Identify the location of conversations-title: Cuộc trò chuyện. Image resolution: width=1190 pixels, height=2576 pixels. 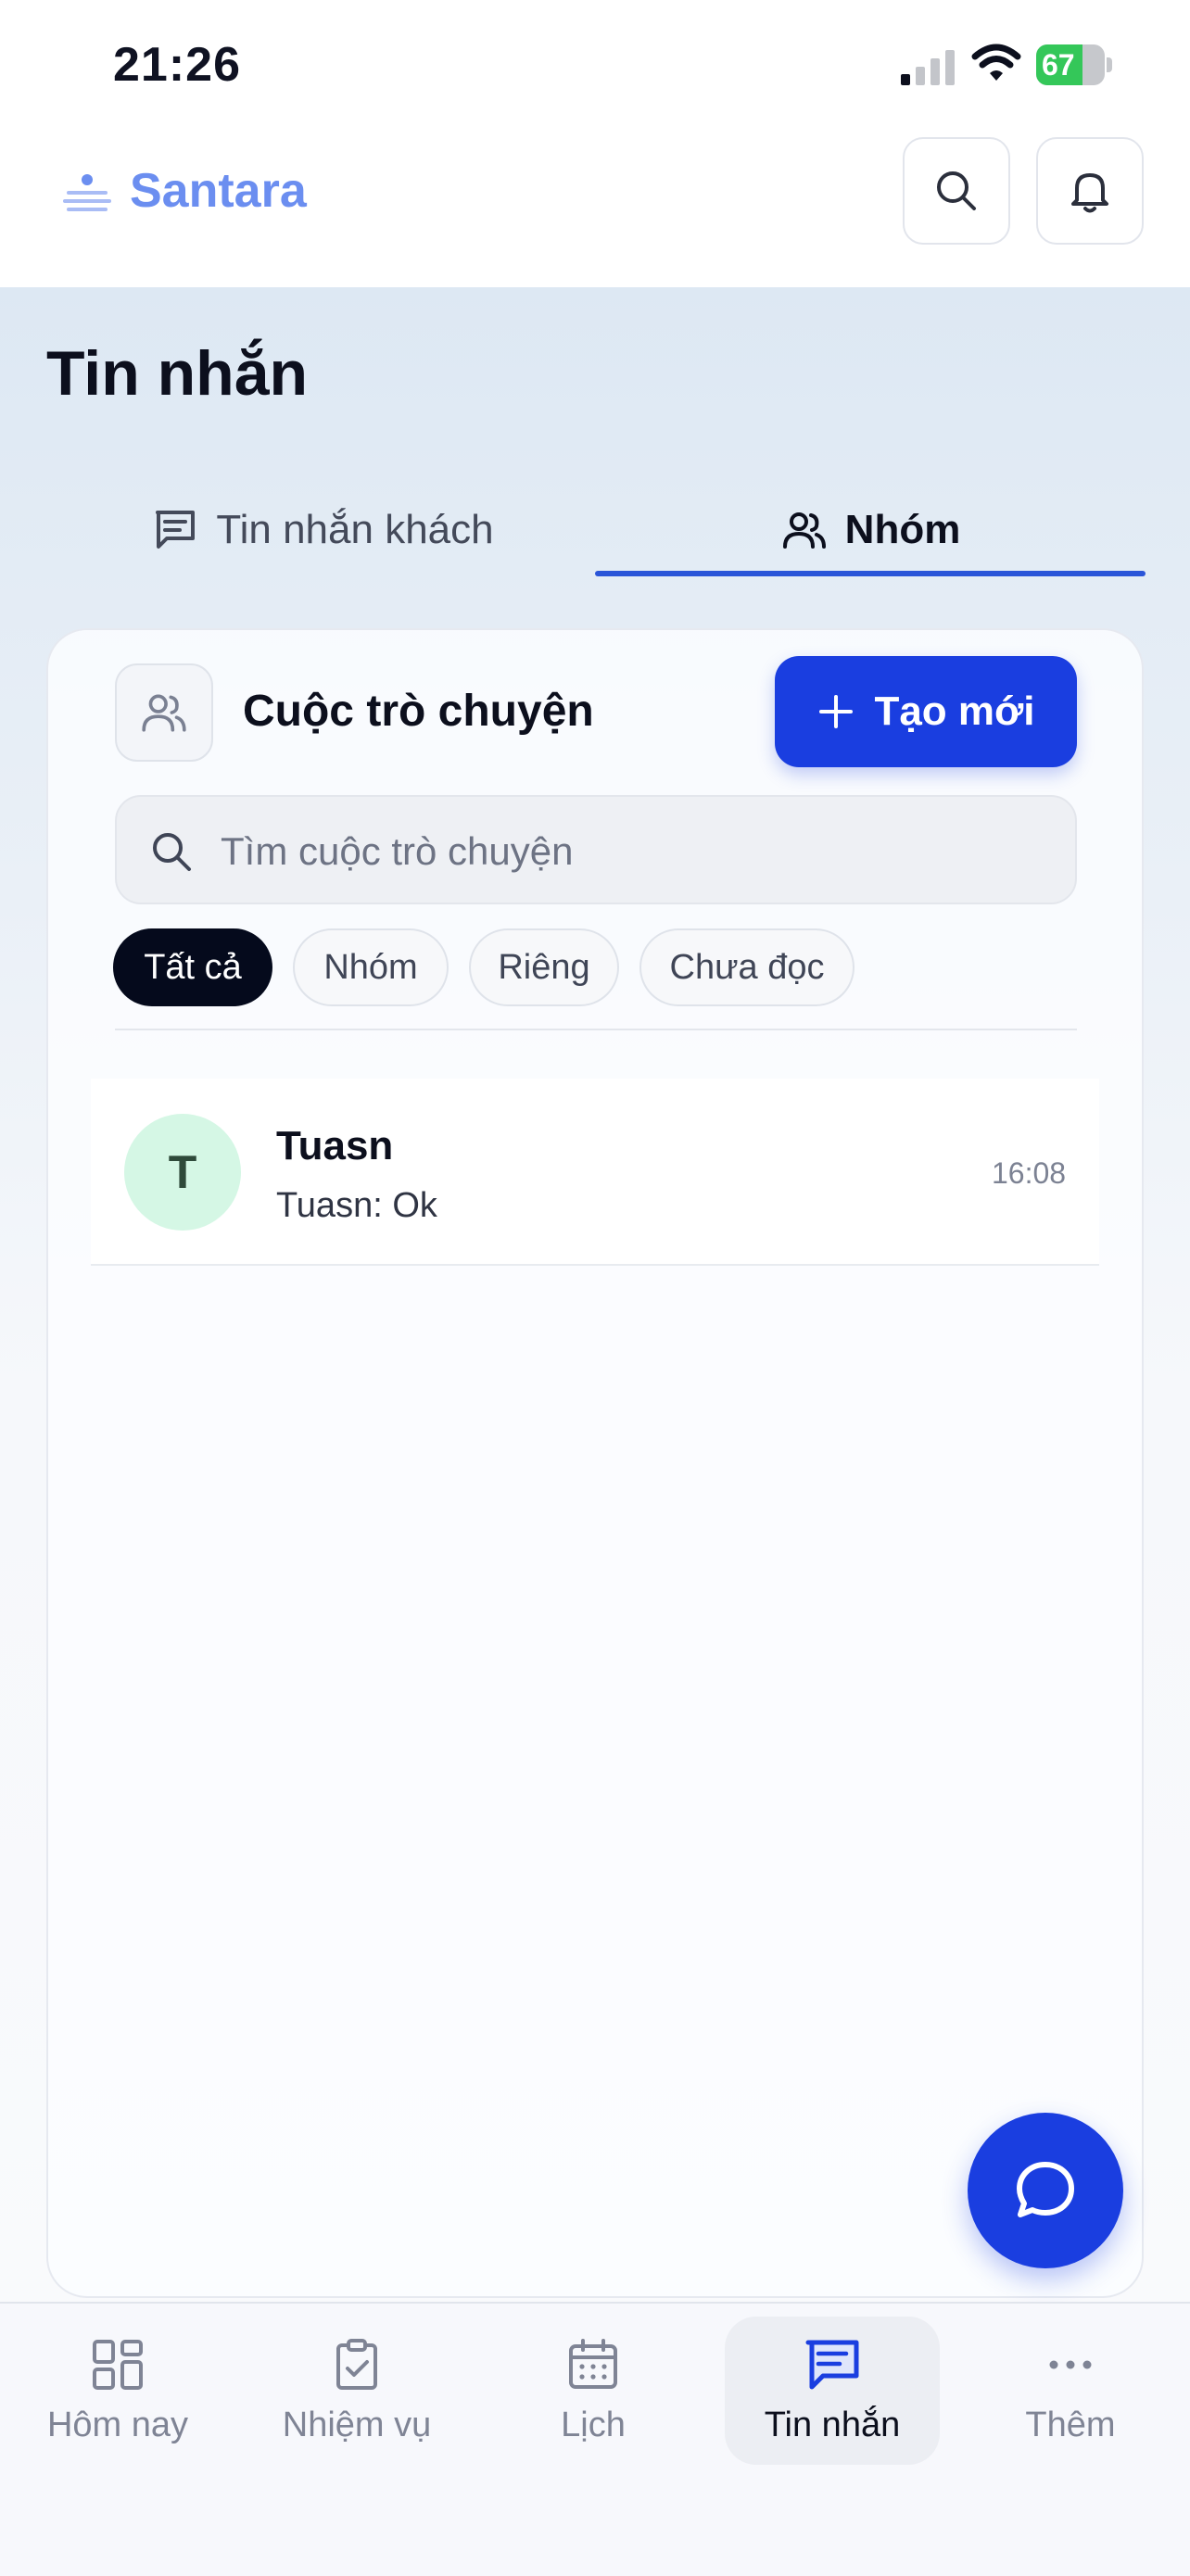
(418, 711).